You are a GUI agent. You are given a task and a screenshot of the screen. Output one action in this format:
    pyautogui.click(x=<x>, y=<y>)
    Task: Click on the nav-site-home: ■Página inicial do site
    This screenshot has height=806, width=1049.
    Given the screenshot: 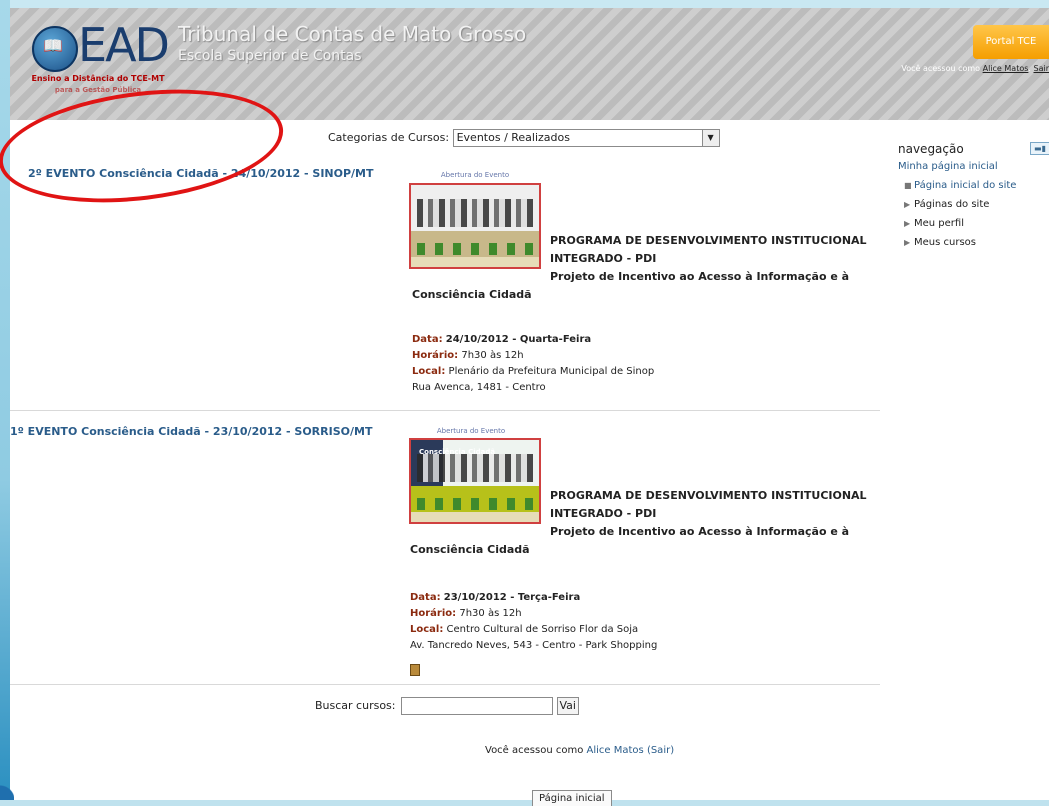 What is the action you would take?
    pyautogui.click(x=960, y=185)
    